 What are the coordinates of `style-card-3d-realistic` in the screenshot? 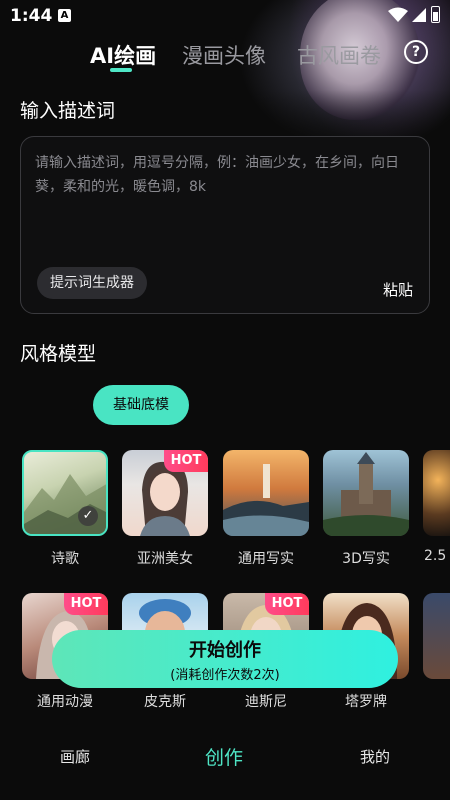 It's located at (366, 493).